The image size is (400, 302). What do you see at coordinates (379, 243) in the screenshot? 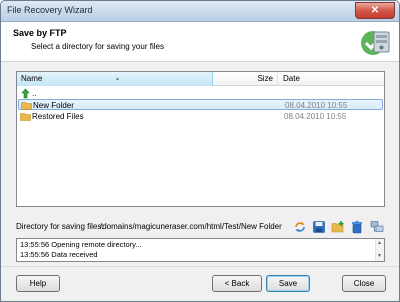
I see `scroll-up-icon: ▲` at bounding box center [379, 243].